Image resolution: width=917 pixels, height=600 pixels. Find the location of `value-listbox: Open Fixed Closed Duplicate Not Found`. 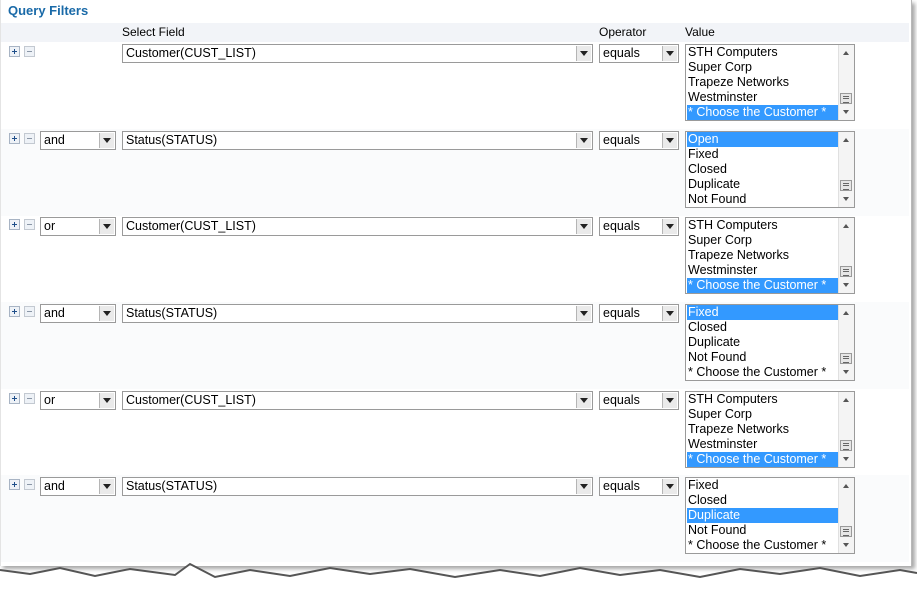

value-listbox: Open Fixed Closed Duplicate Not Found is located at coordinates (770, 169).